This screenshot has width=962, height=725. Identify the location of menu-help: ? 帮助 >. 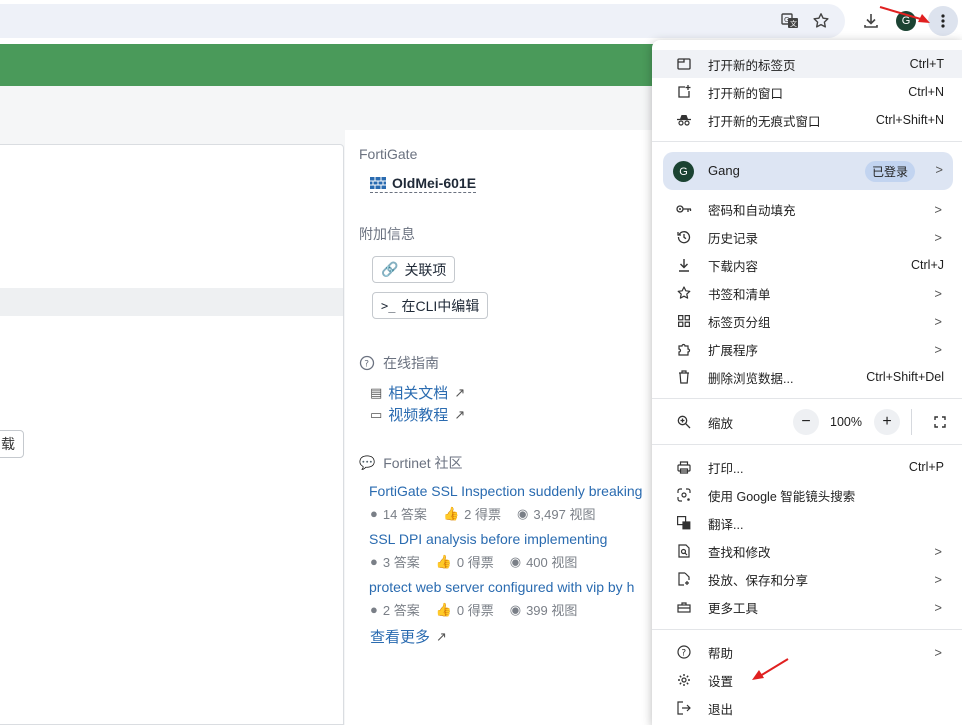
(807, 652).